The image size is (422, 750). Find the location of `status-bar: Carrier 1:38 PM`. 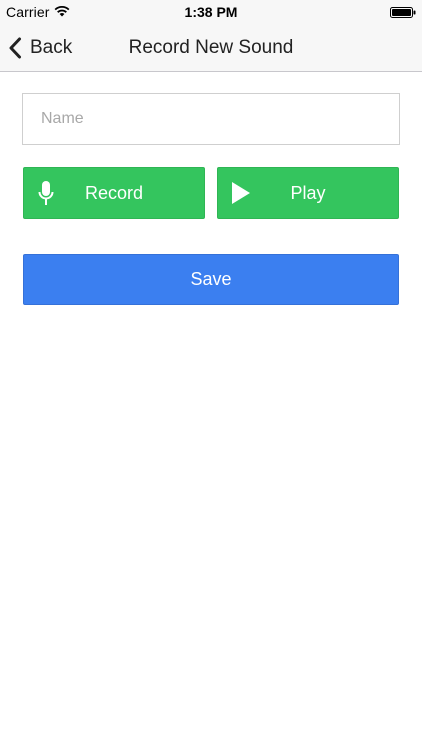

status-bar: Carrier 1:38 PM is located at coordinates (211, 12).